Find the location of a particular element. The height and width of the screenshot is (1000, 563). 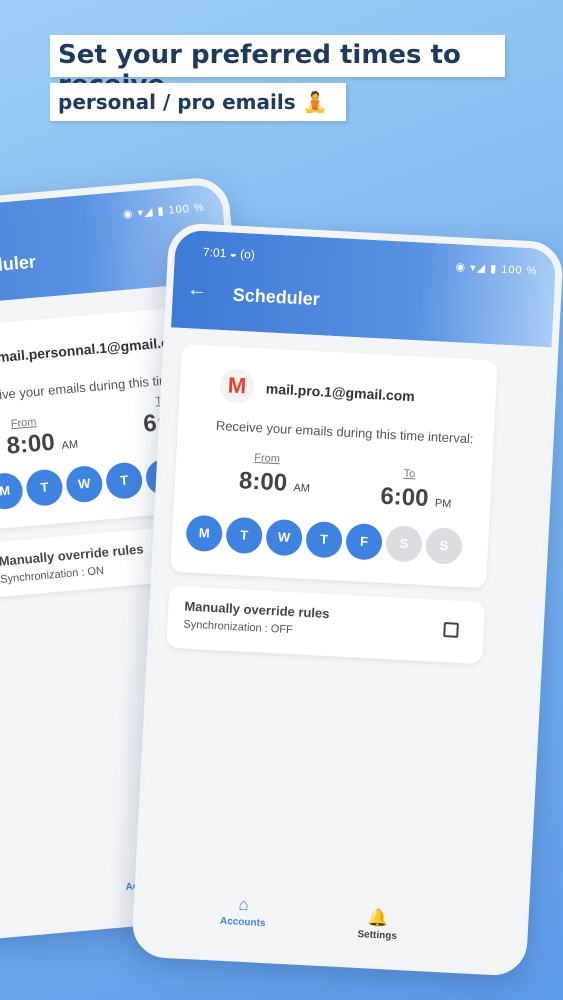

sync-status: Synchronization : ON is located at coordinates (52, 575).